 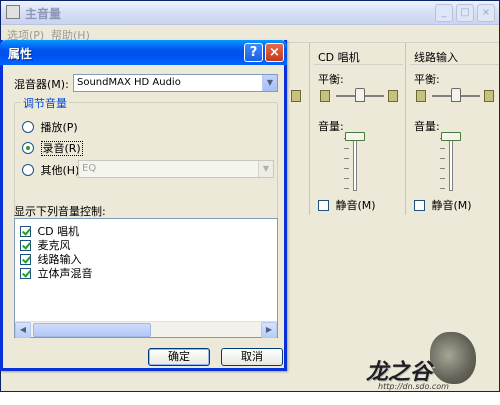 What do you see at coordinates (13, 12) in the screenshot?
I see `speaker-app-icon` at bounding box center [13, 12].